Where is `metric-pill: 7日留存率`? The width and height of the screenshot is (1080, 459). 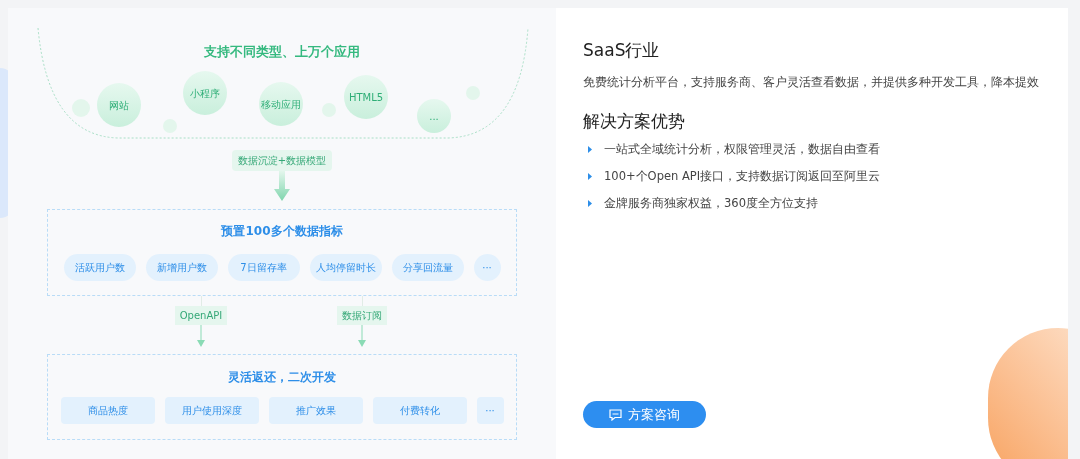
metric-pill: 7日留存率 is located at coordinates (263, 267).